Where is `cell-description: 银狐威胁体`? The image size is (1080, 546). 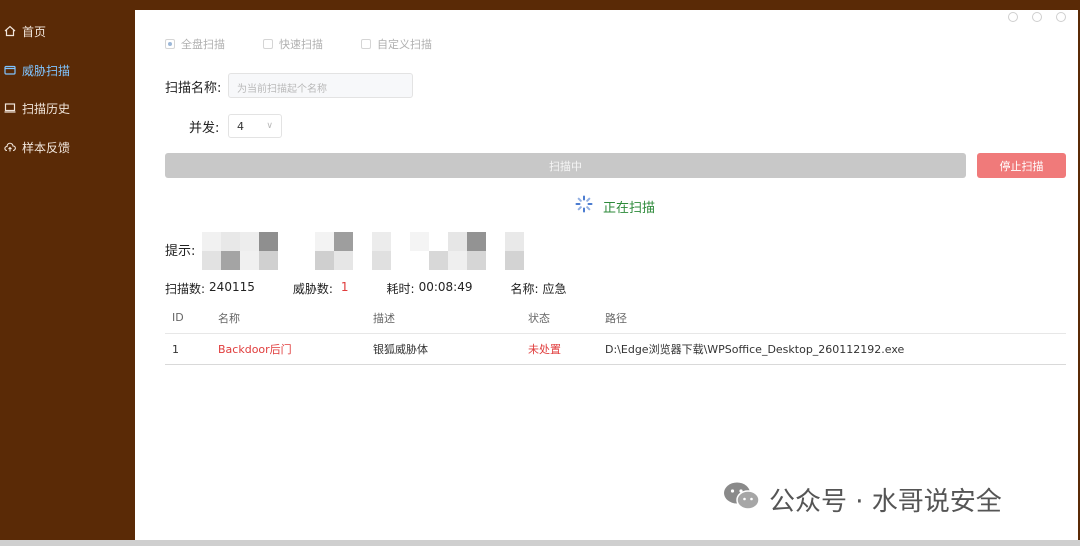 cell-description: 银狐威胁体 is located at coordinates (400, 349).